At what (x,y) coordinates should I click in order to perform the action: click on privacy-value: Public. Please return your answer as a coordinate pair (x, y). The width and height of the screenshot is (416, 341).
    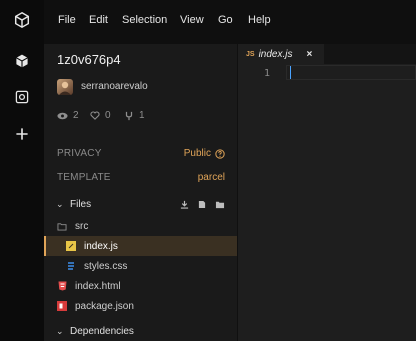
    Looking at the image, I should click on (204, 153).